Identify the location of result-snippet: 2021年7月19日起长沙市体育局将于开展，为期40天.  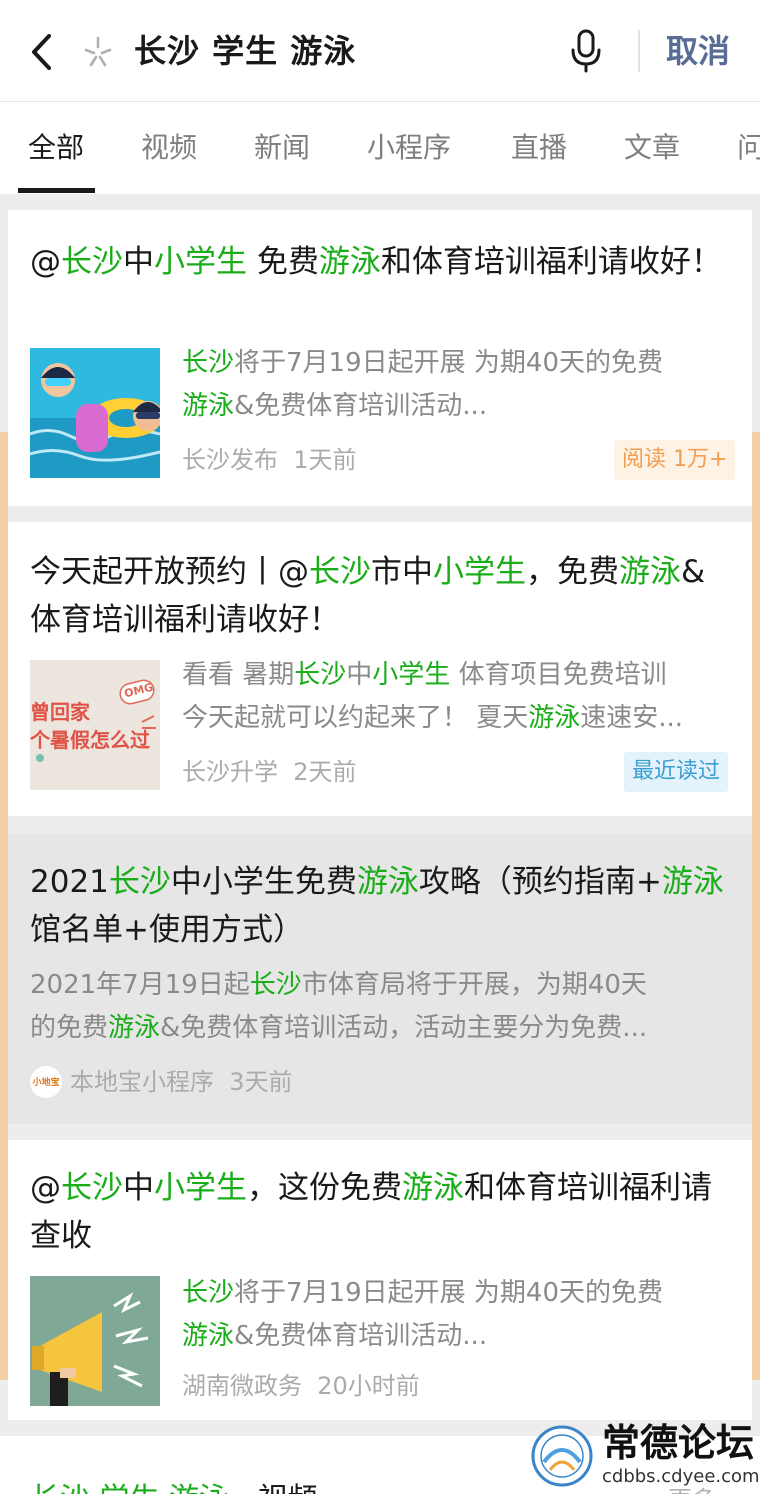
(338, 985).